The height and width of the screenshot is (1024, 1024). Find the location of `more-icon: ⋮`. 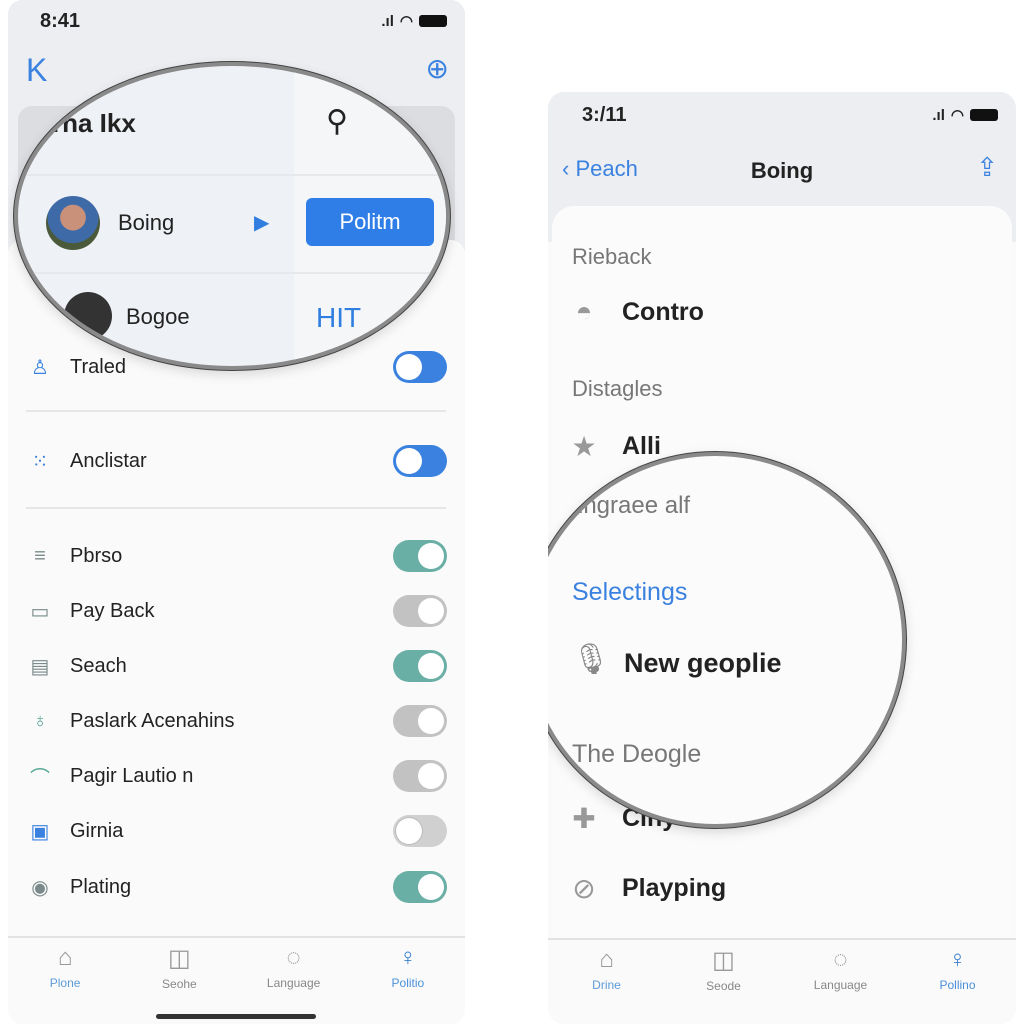

more-icon: ⋮ is located at coordinates (419, 121).